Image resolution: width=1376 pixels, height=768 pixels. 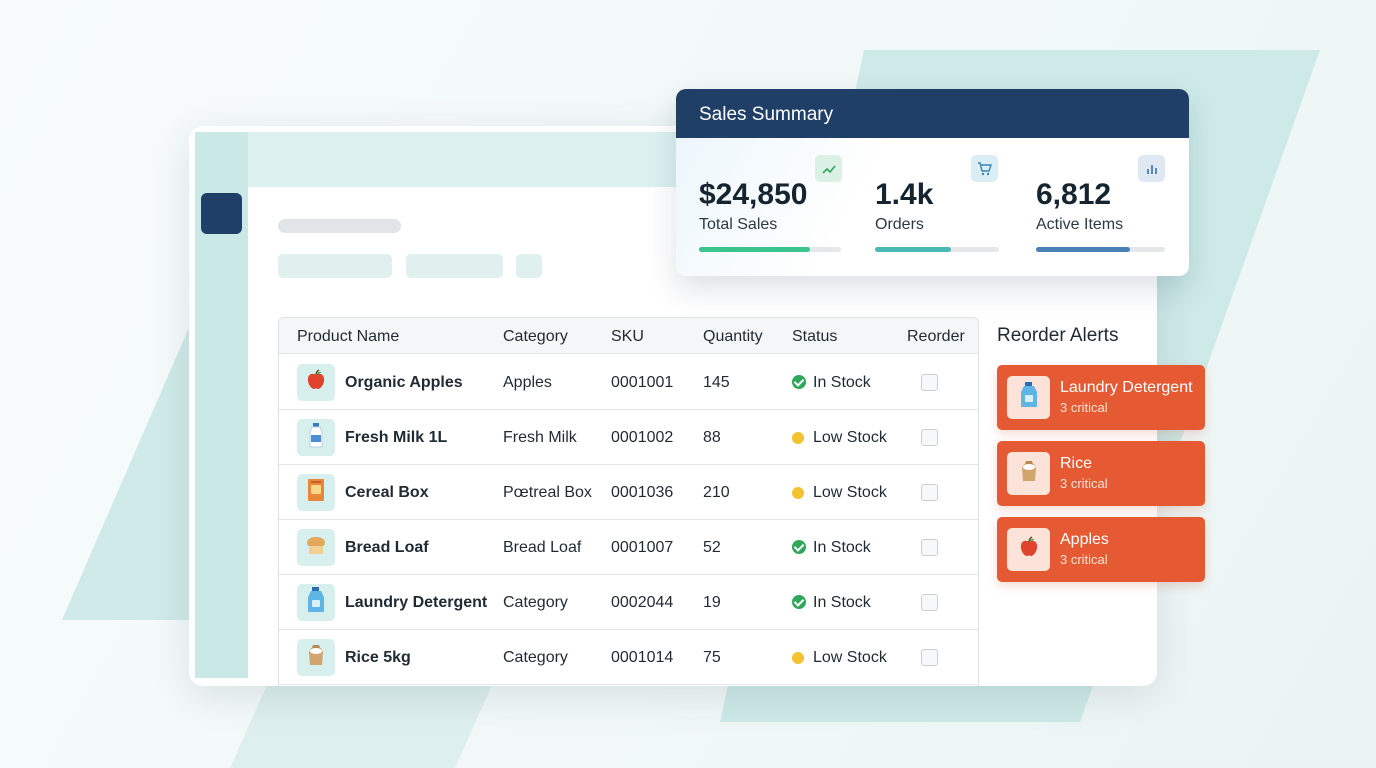 I want to click on product-name: Rice 5kg, so click(x=378, y=658).